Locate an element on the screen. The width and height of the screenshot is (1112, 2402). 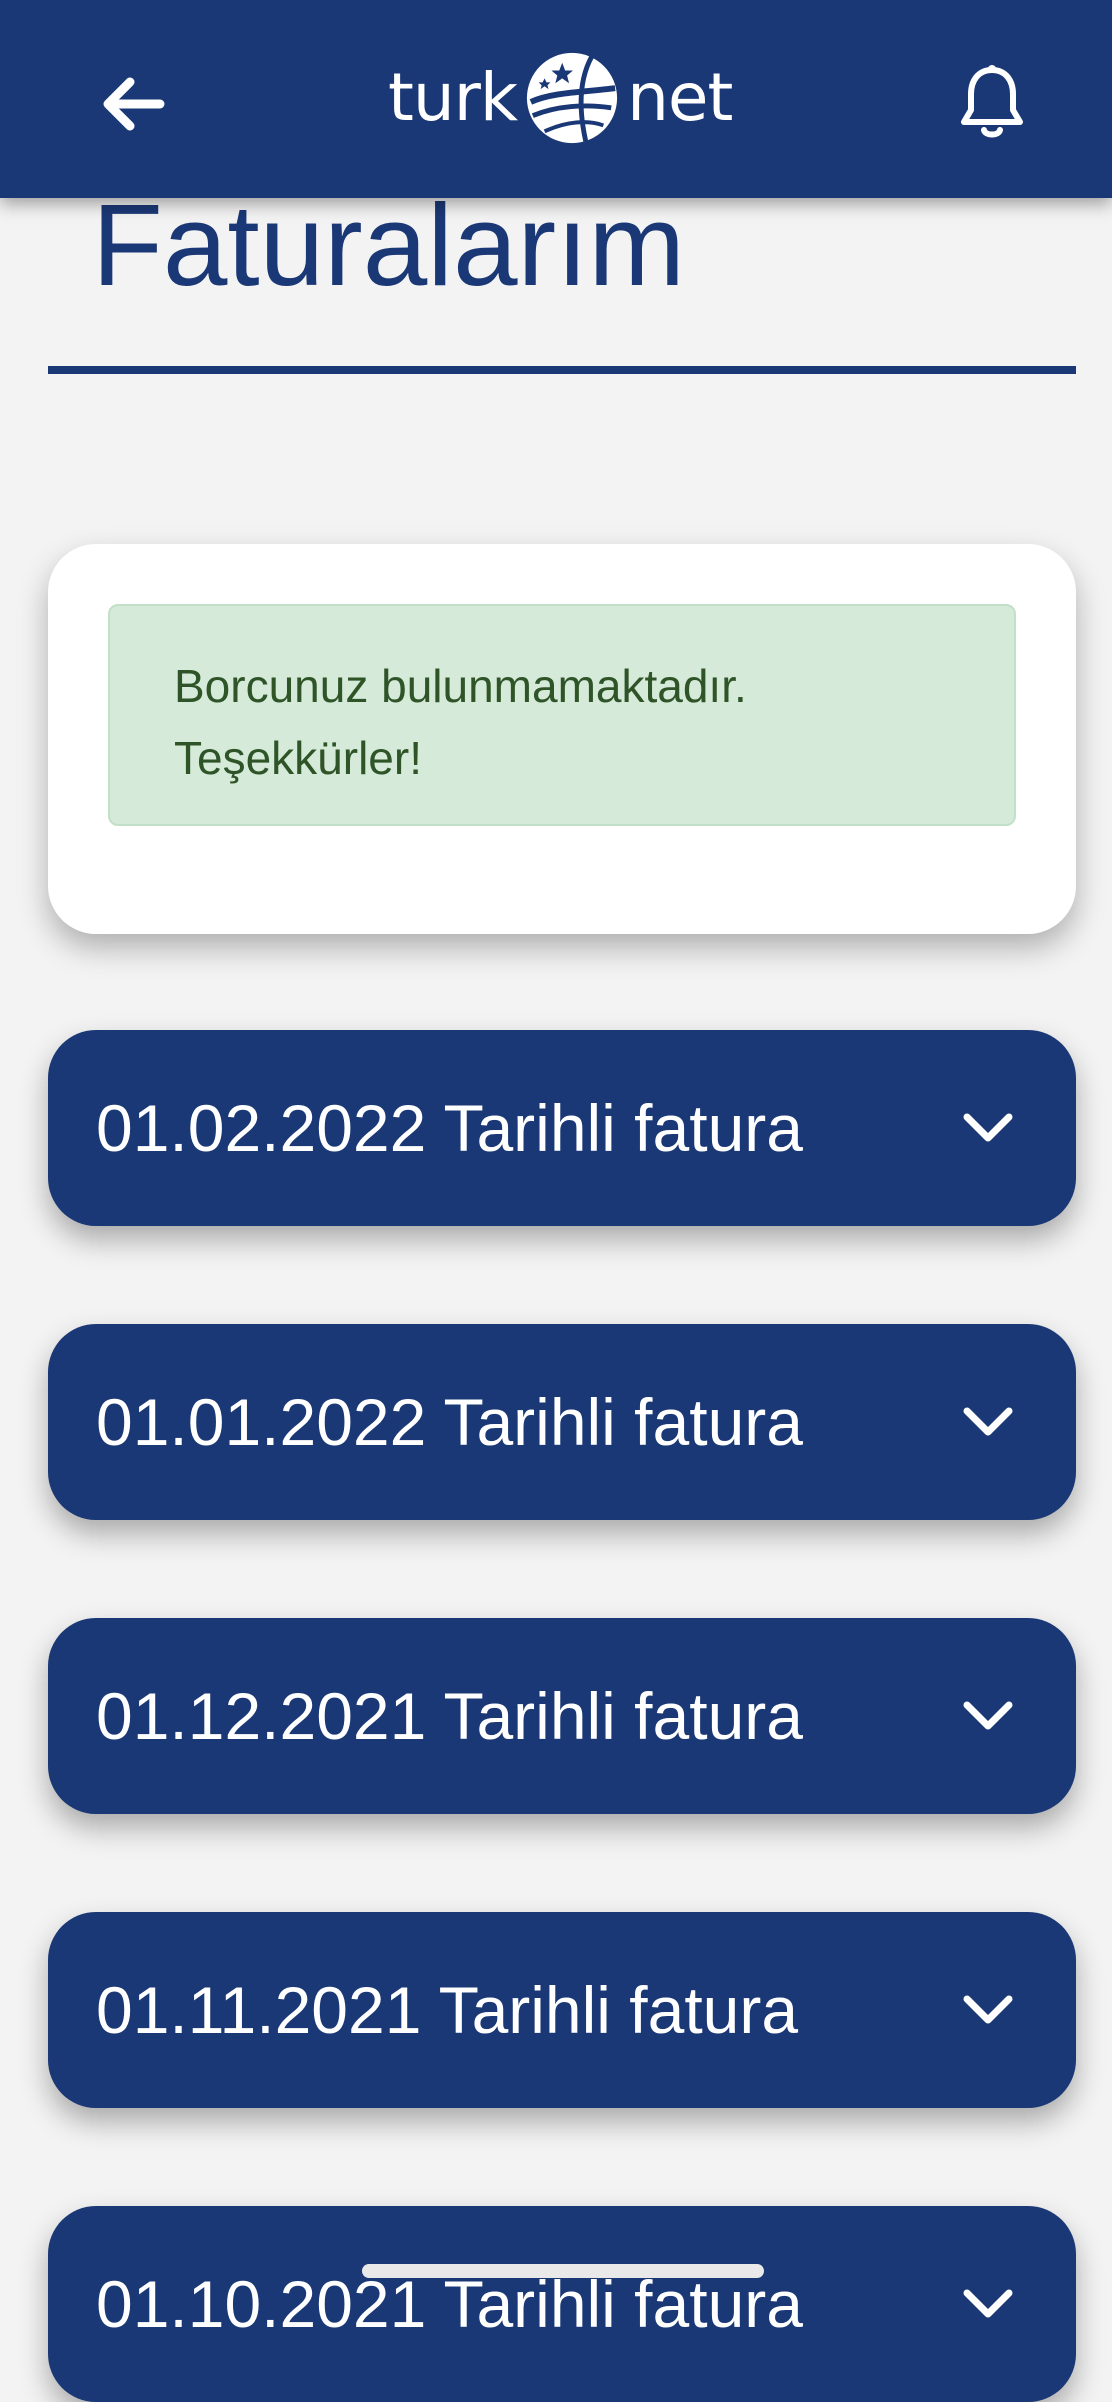
notifications-button is located at coordinates (992, 103).